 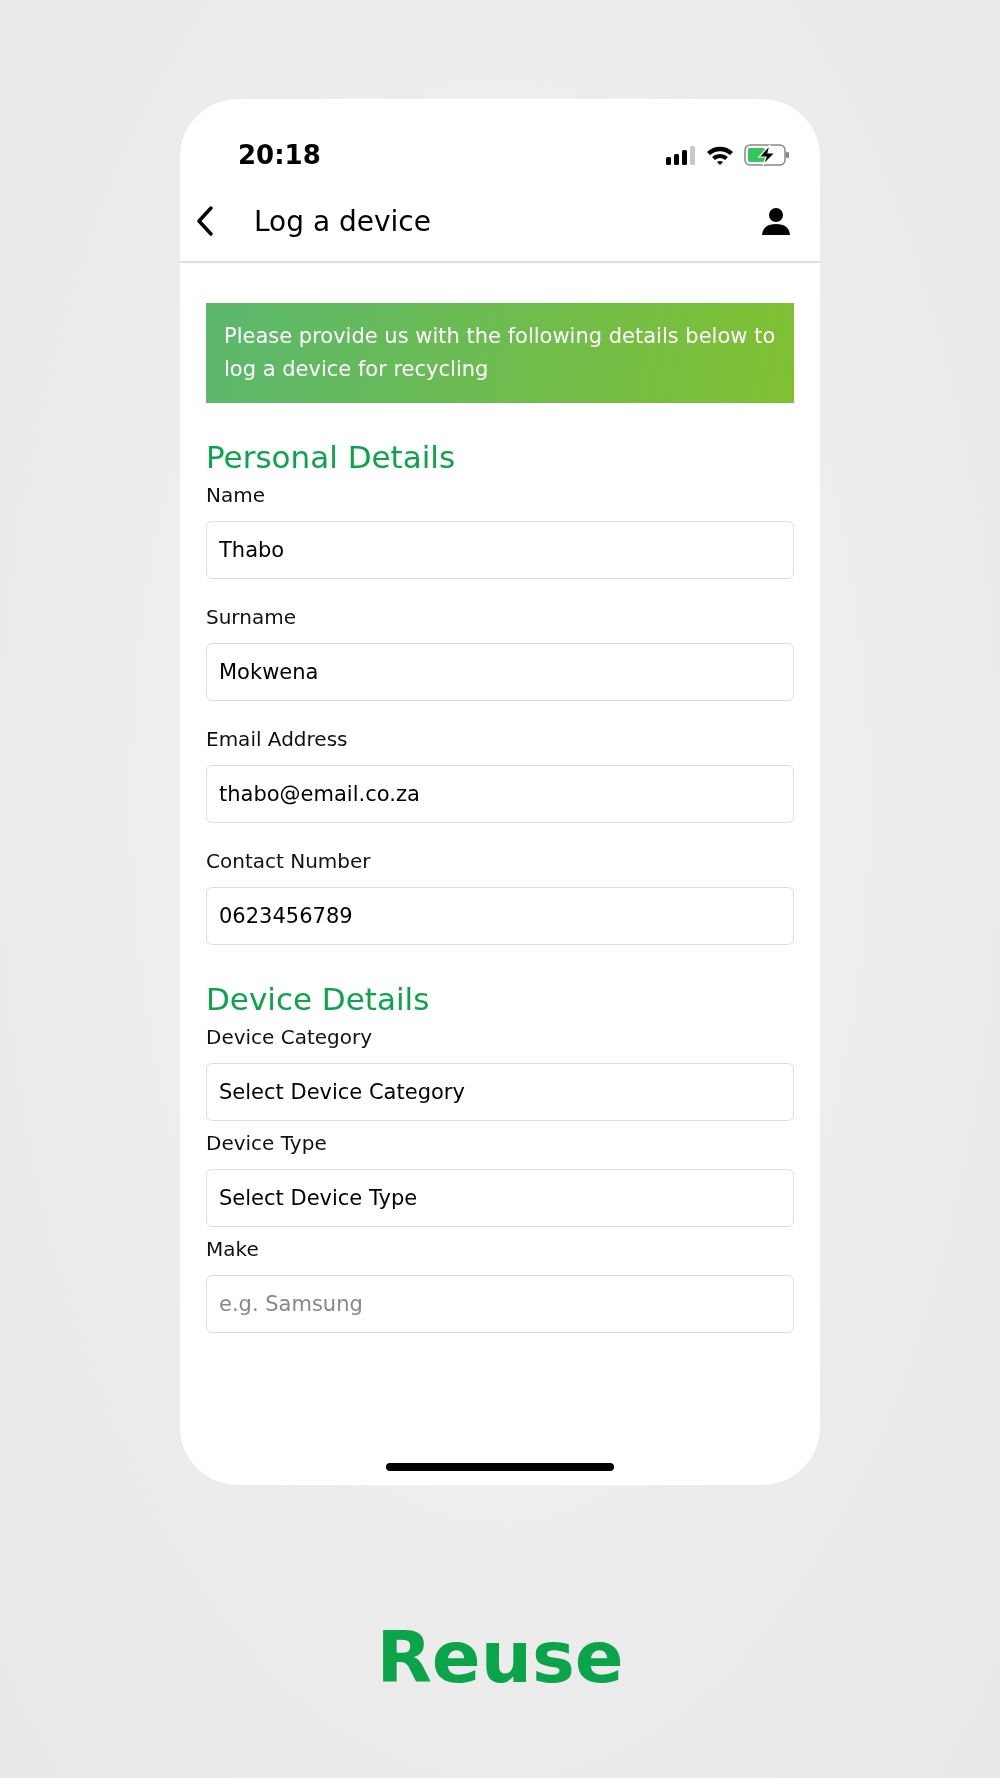 I want to click on battery-charging-icon, so click(x=767, y=155).